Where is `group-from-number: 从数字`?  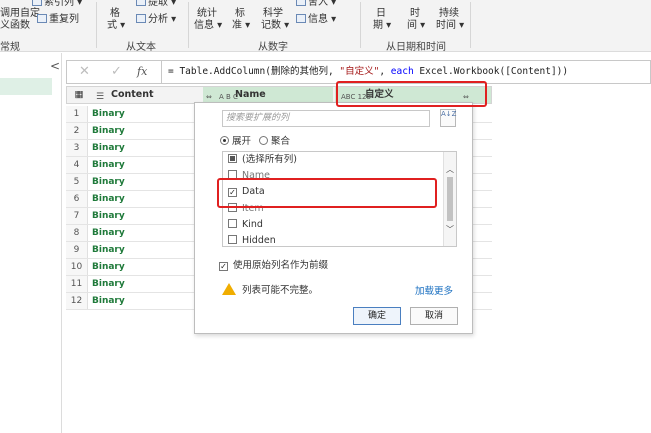 group-from-number: 从数字 is located at coordinates (273, 47).